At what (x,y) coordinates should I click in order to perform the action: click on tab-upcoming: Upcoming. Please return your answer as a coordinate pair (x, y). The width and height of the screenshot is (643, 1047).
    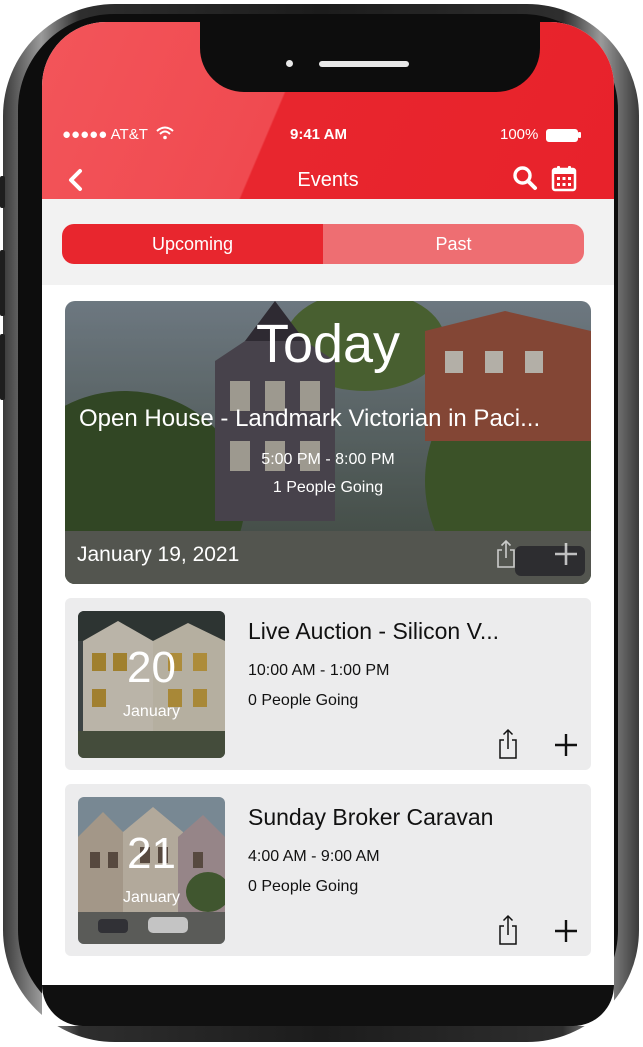
    Looking at the image, I should click on (192, 244).